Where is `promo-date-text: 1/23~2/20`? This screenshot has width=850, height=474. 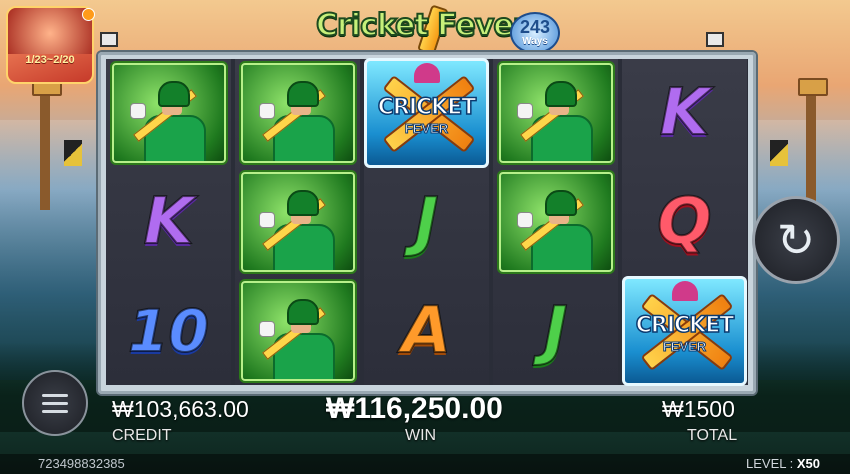
promo-date-text: 1/23~2/20 is located at coordinates (50, 60).